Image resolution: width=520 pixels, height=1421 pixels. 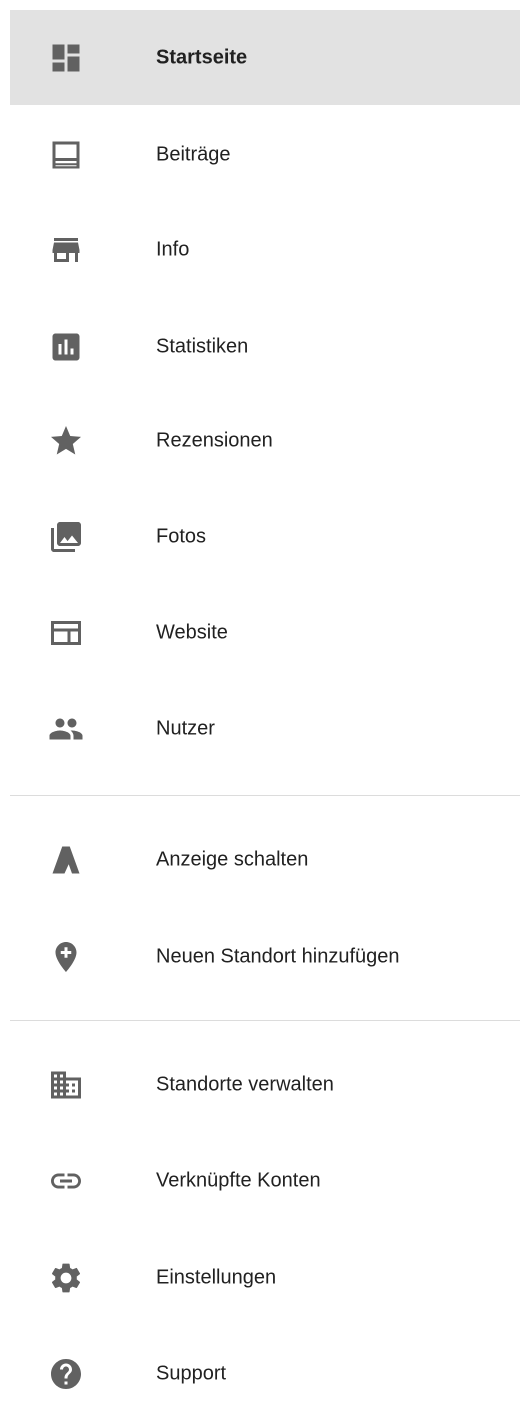 I want to click on posts-icon, so click(x=66, y=155).